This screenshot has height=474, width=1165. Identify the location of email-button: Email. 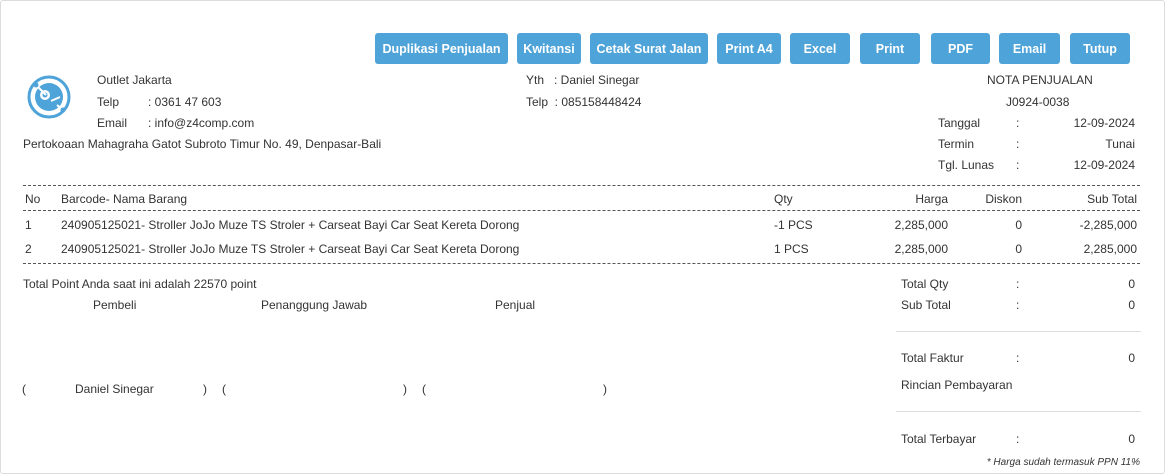
(1029, 48).